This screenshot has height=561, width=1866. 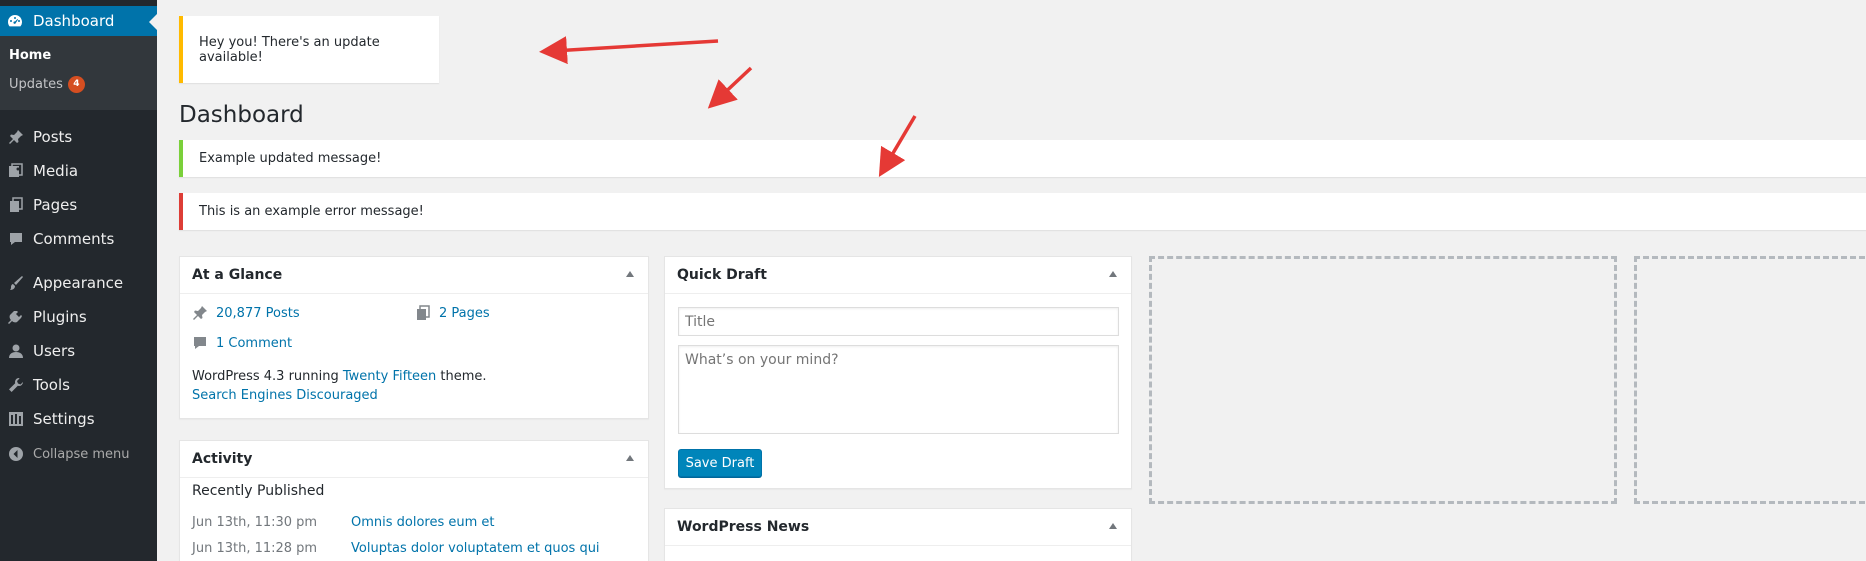 What do you see at coordinates (730, 87) in the screenshot?
I see `arrow-to-page-title` at bounding box center [730, 87].